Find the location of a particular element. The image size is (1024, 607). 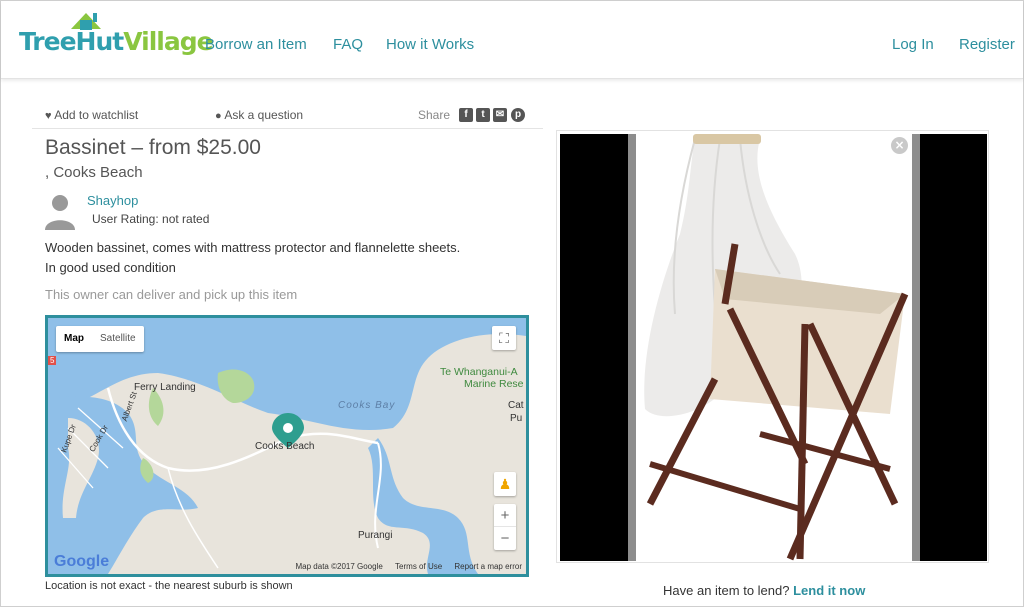

email-icon: ✉ is located at coordinates (500, 115).